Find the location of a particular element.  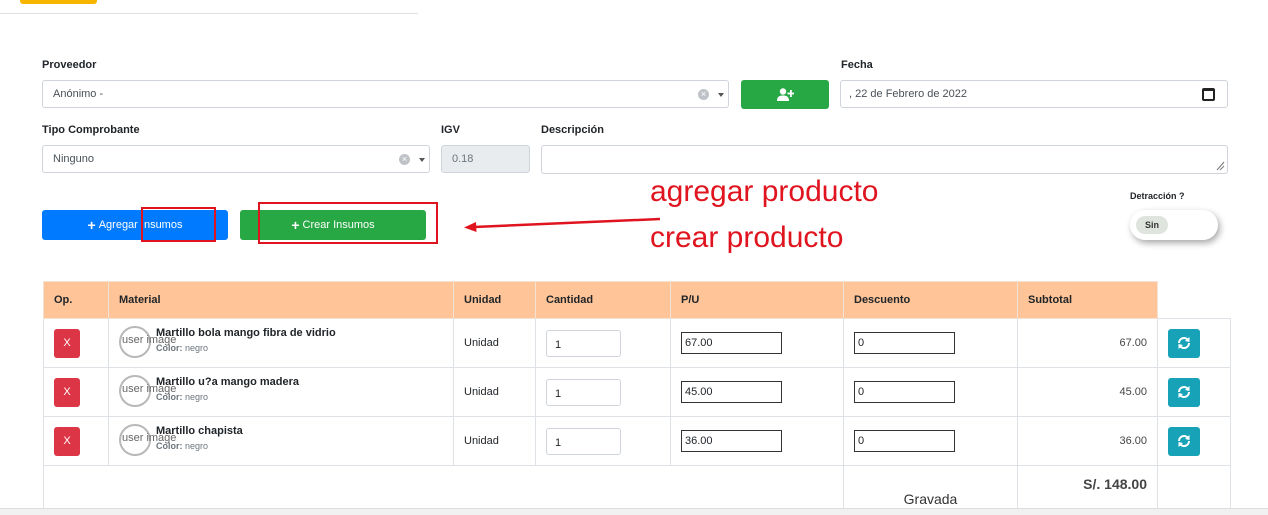

tipo-comprobante-value: Ninguno is located at coordinates (73, 159).